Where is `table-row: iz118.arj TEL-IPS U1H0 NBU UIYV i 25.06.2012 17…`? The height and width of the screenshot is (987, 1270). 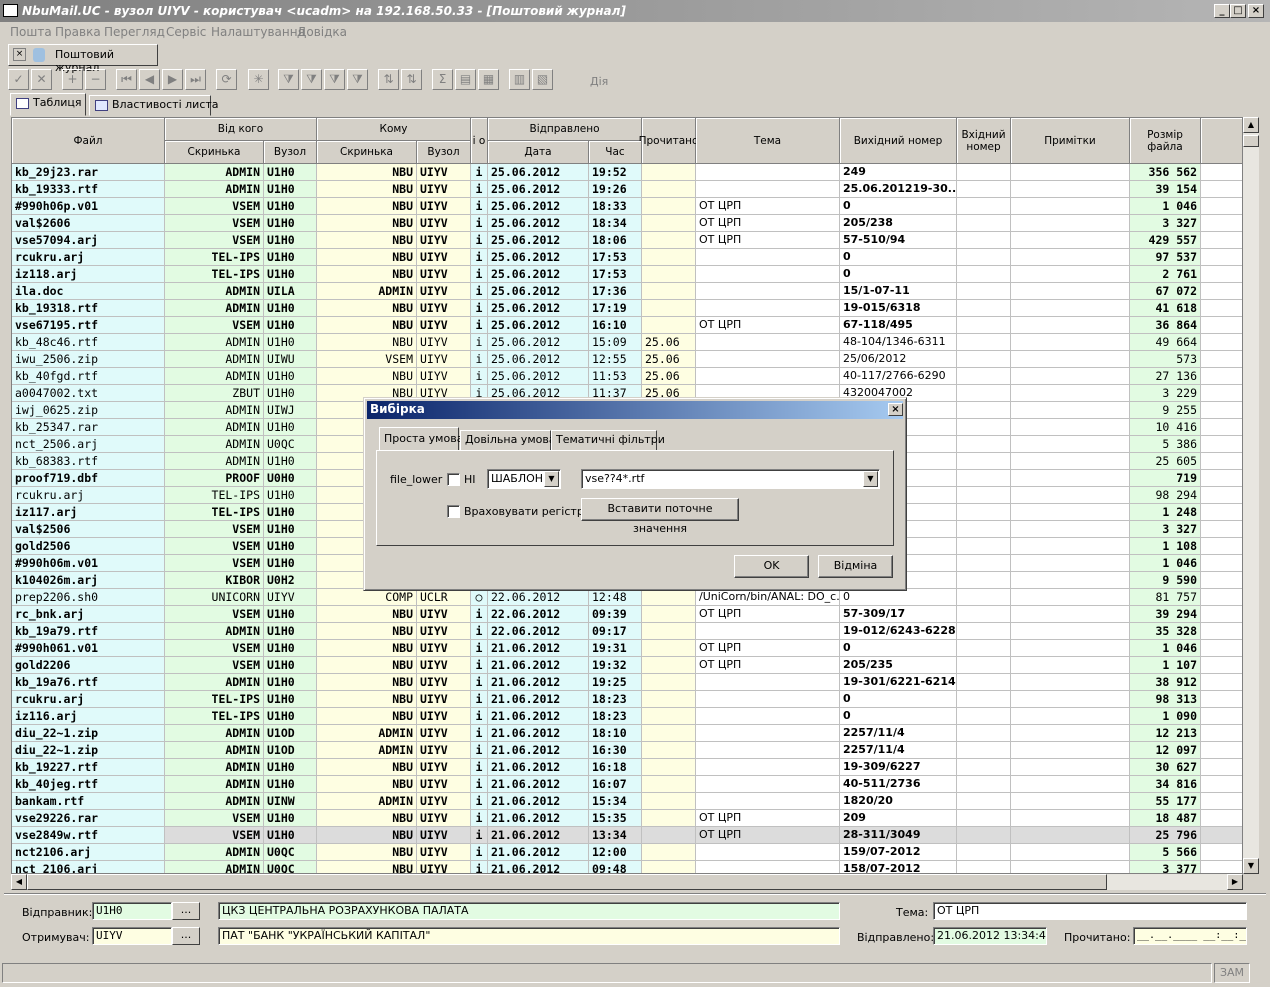 table-row: iz118.arj TEL-IPS U1H0 NBU UIYV i 25.06.2012 17… is located at coordinates (627, 274).